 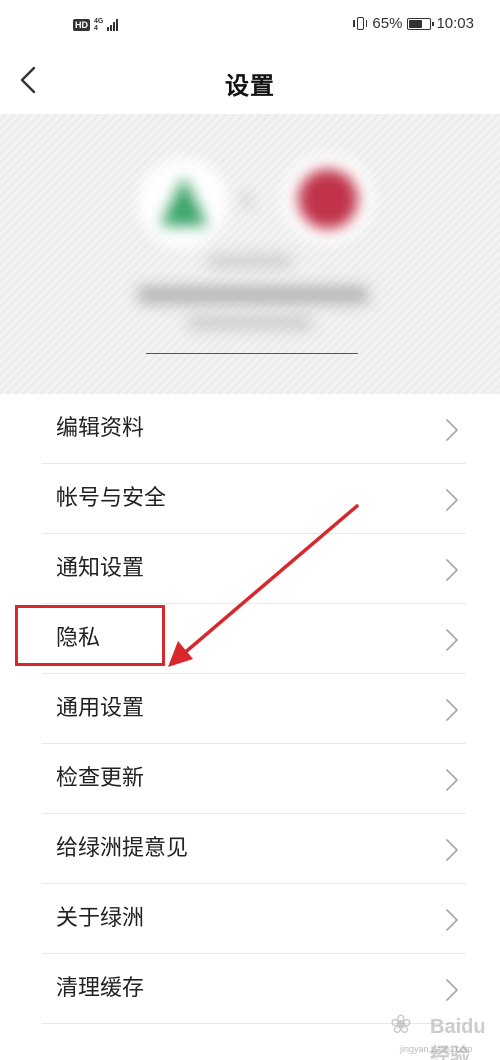 What do you see at coordinates (246, 200) in the screenshot?
I see `cross-icon: ×` at bounding box center [246, 200].